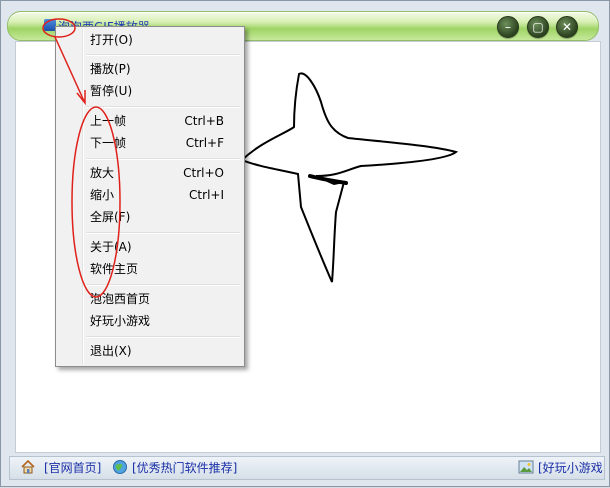 The width and height of the screenshot is (610, 488). I want to click on annotation-ellipse, so click(96, 202).